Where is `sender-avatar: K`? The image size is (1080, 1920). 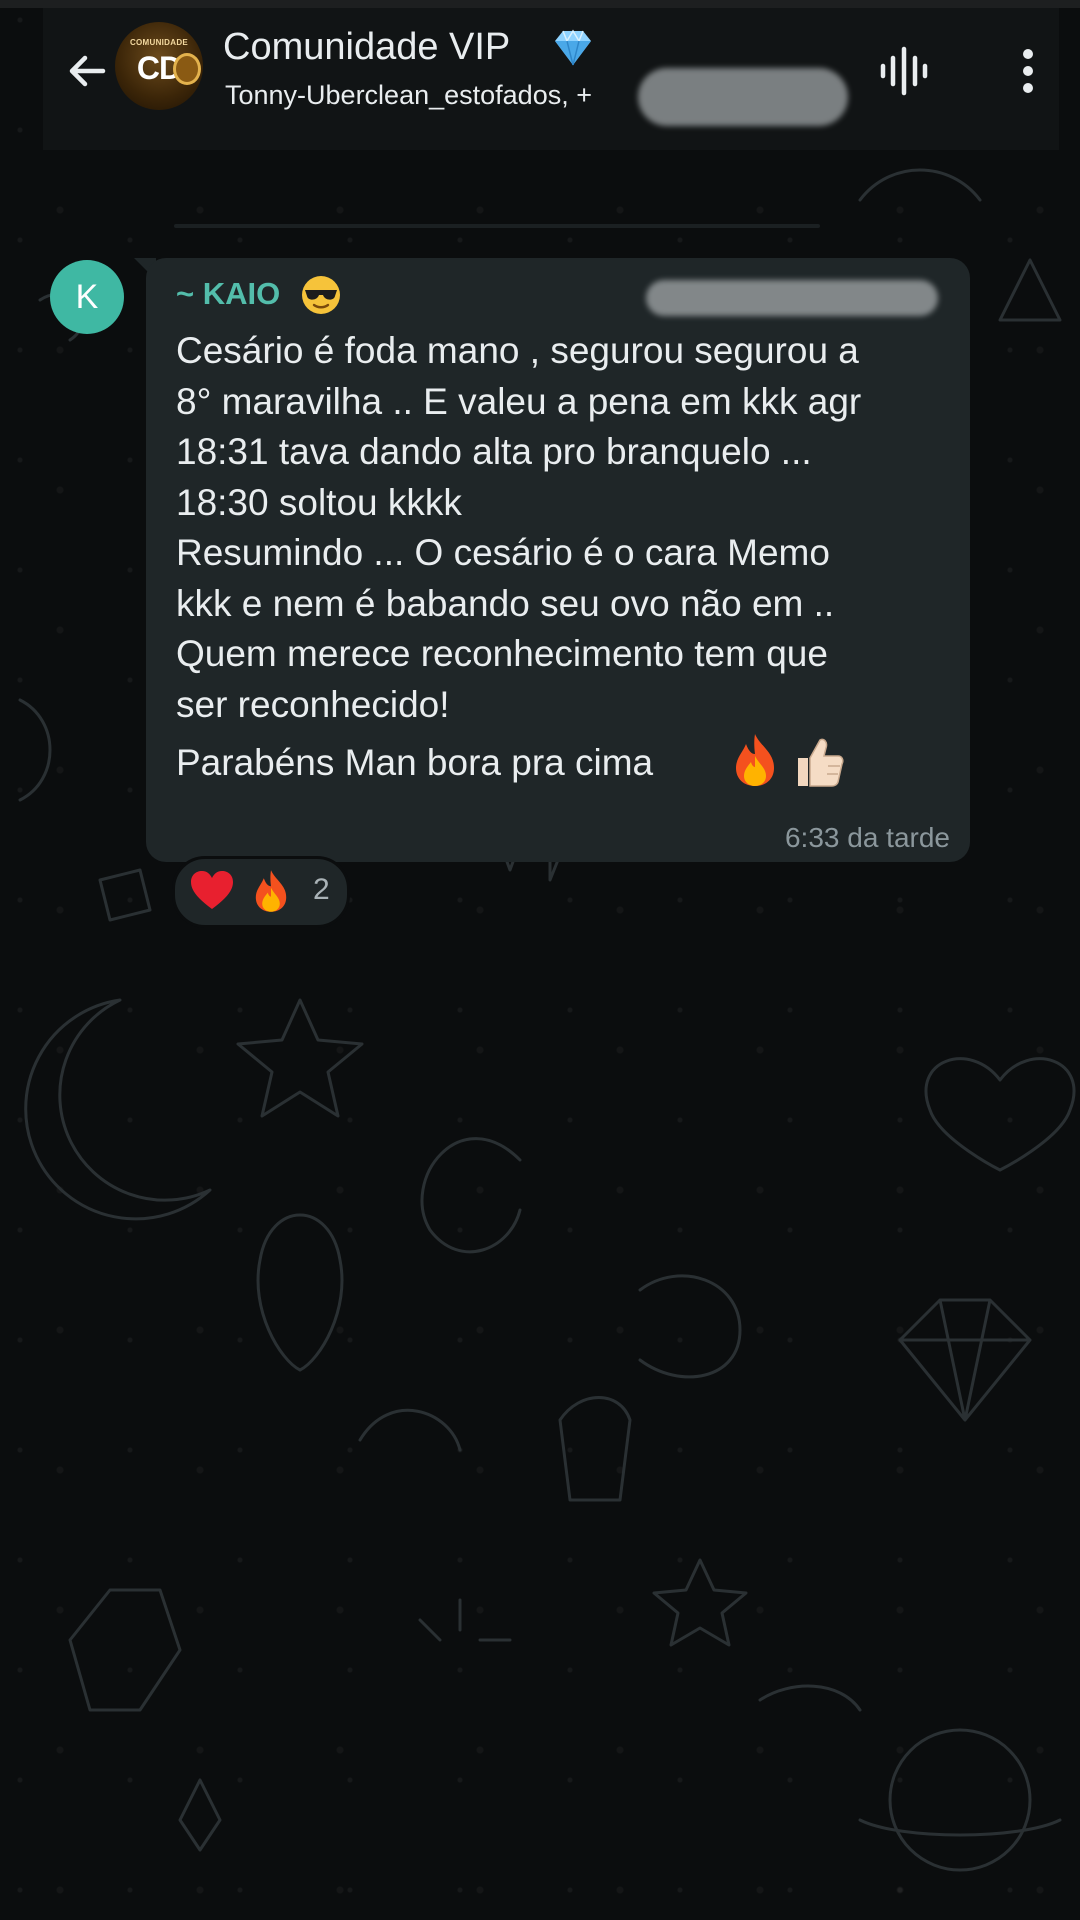 sender-avatar: K is located at coordinates (87, 297).